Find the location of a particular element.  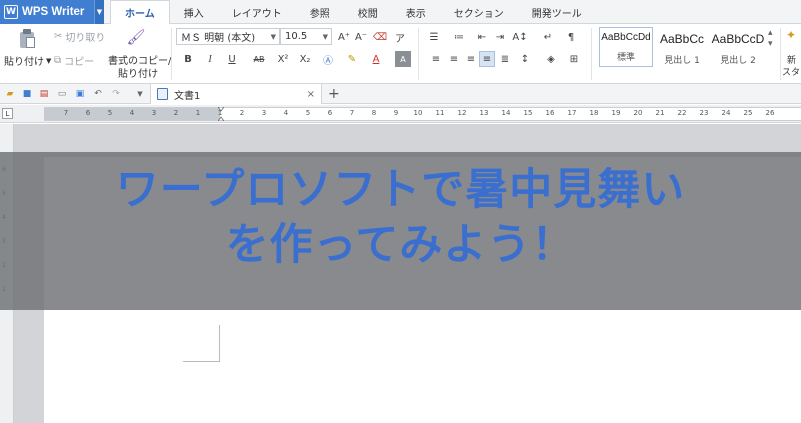

borders-icon: ⊞ is located at coordinates (574, 59).